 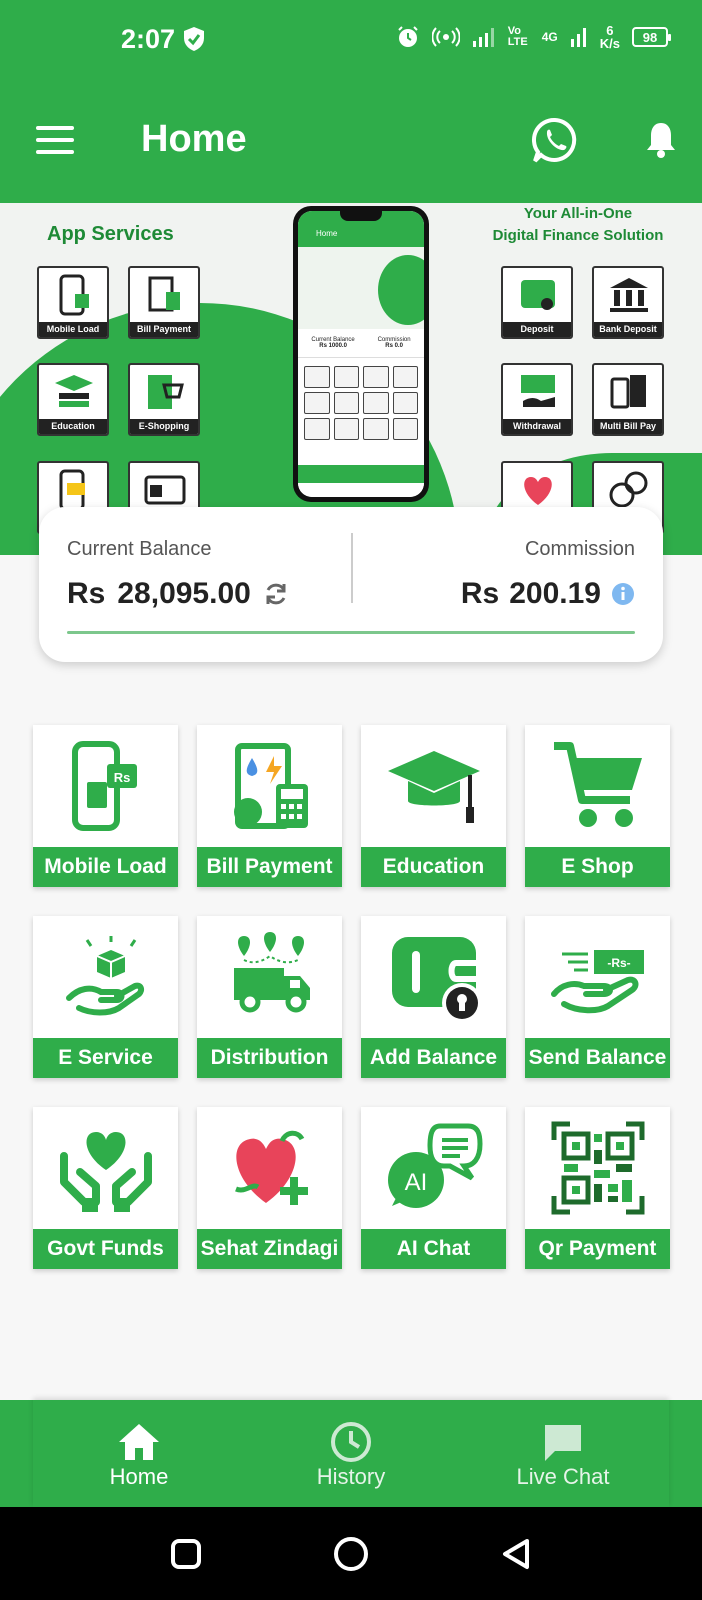 I want to click on service-label: E Service, so click(x=105, y=1058).